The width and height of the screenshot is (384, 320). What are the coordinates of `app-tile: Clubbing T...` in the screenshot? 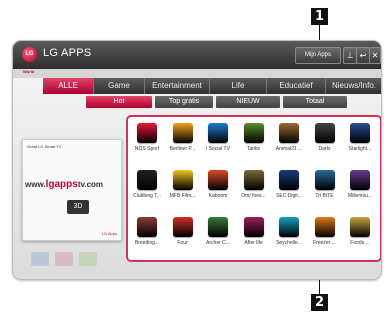 It's located at (147, 184).